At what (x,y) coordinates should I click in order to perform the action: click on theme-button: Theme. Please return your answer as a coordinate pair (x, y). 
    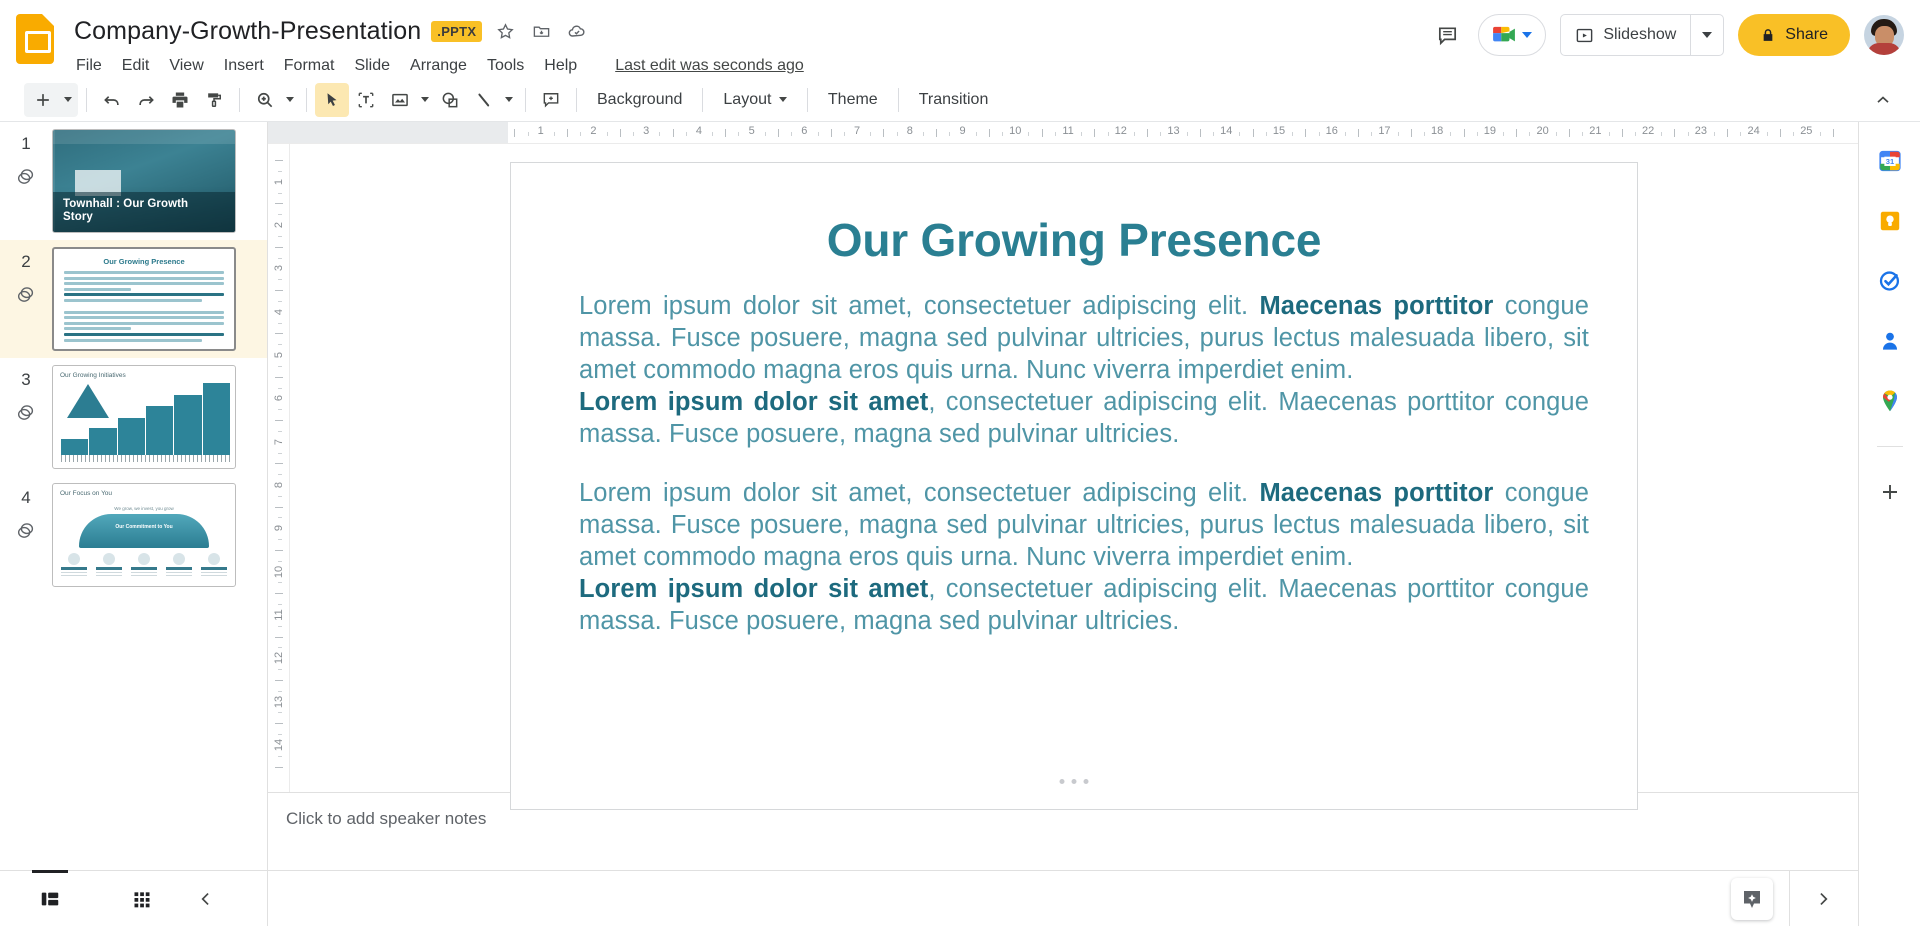
    Looking at the image, I should click on (853, 100).